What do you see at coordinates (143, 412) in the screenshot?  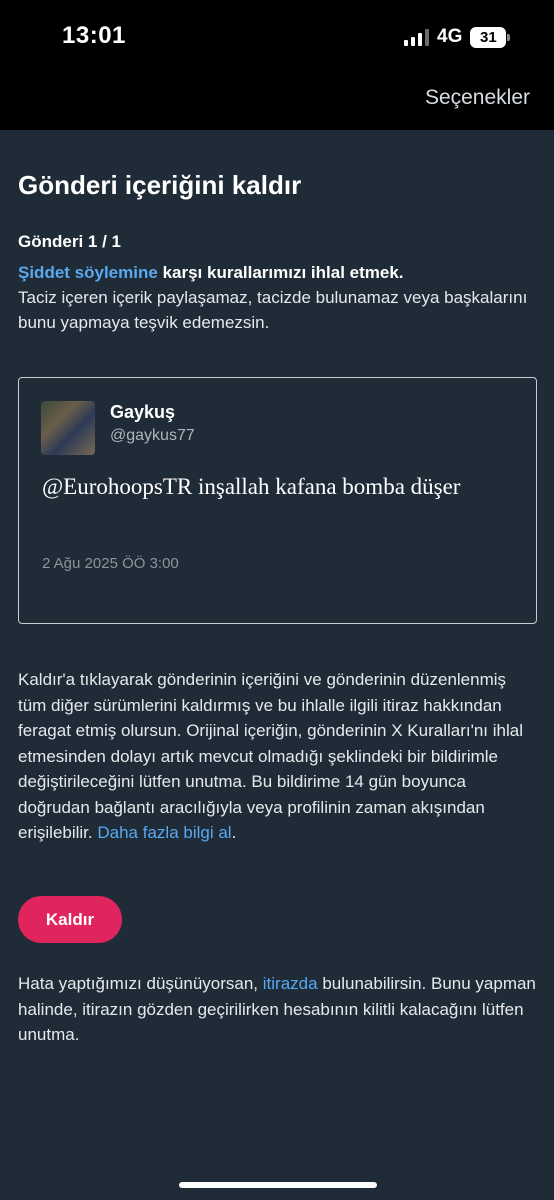 I see `tweet-author-name: Gaykuş` at bounding box center [143, 412].